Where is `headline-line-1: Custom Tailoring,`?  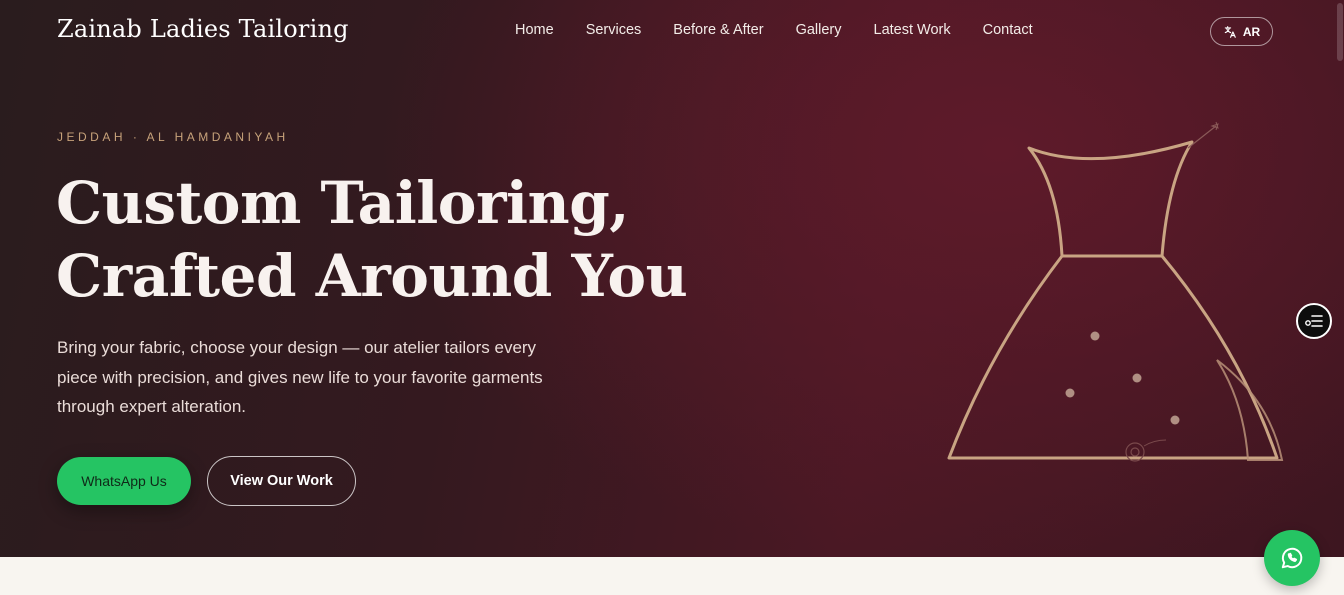 headline-line-1: Custom Tailoring, is located at coordinates (342, 203).